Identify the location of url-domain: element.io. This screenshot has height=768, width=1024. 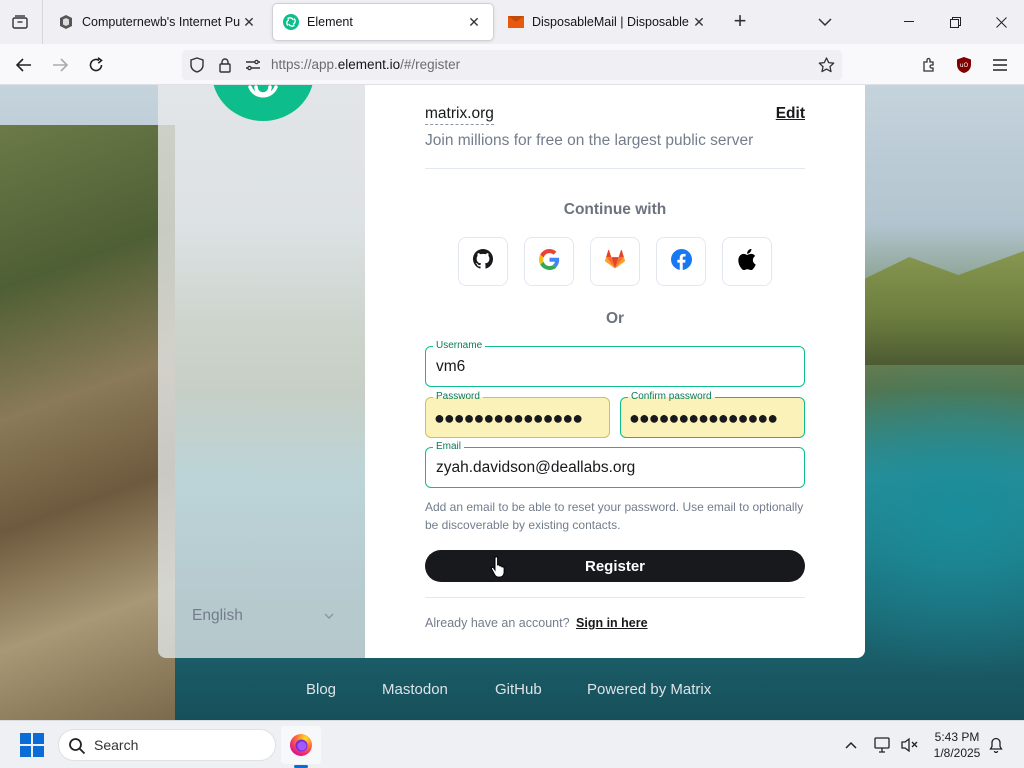
(369, 64).